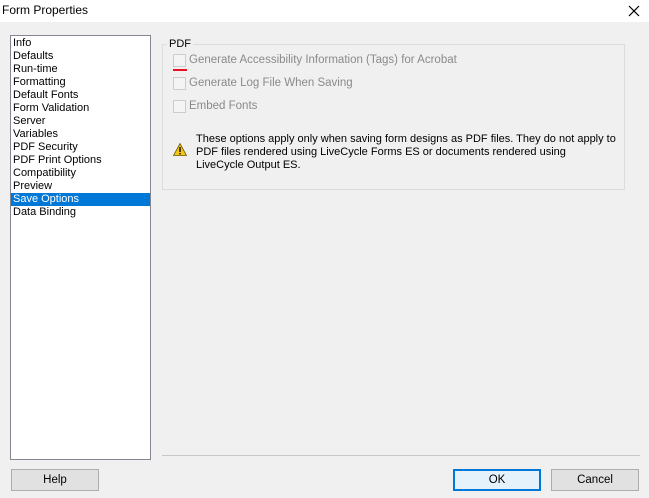  Describe the element at coordinates (80, 212) in the screenshot. I see `category-data-binding: Data Binding` at that location.